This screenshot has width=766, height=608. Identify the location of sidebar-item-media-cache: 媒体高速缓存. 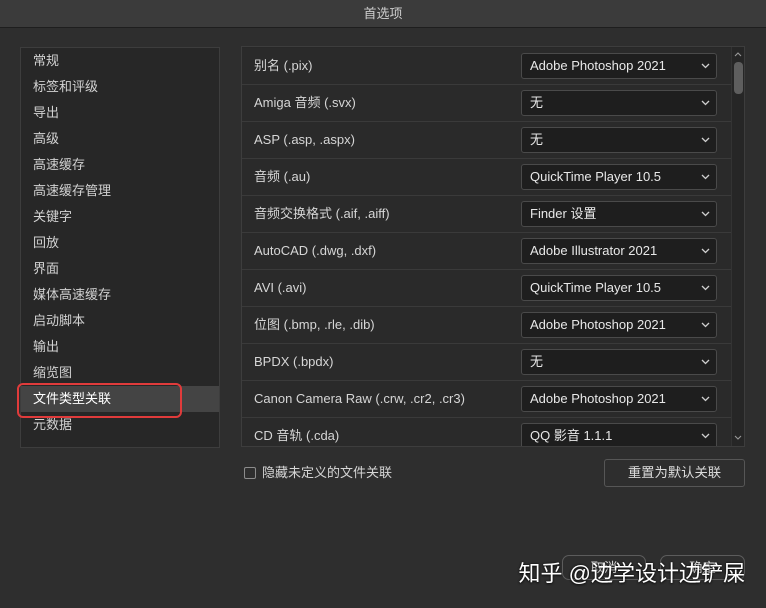
(120, 295).